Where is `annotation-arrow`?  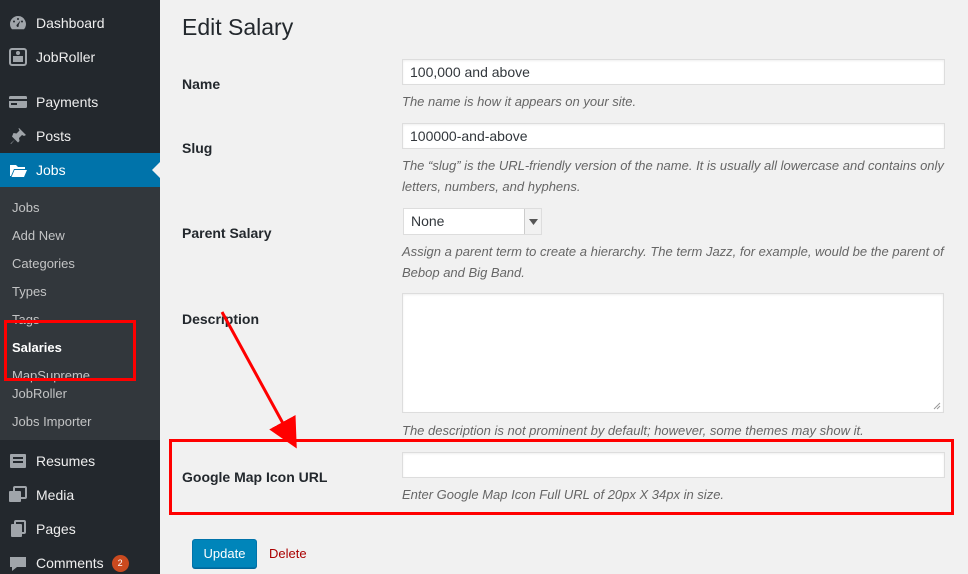
annotation-arrow is located at coordinates (258, 380).